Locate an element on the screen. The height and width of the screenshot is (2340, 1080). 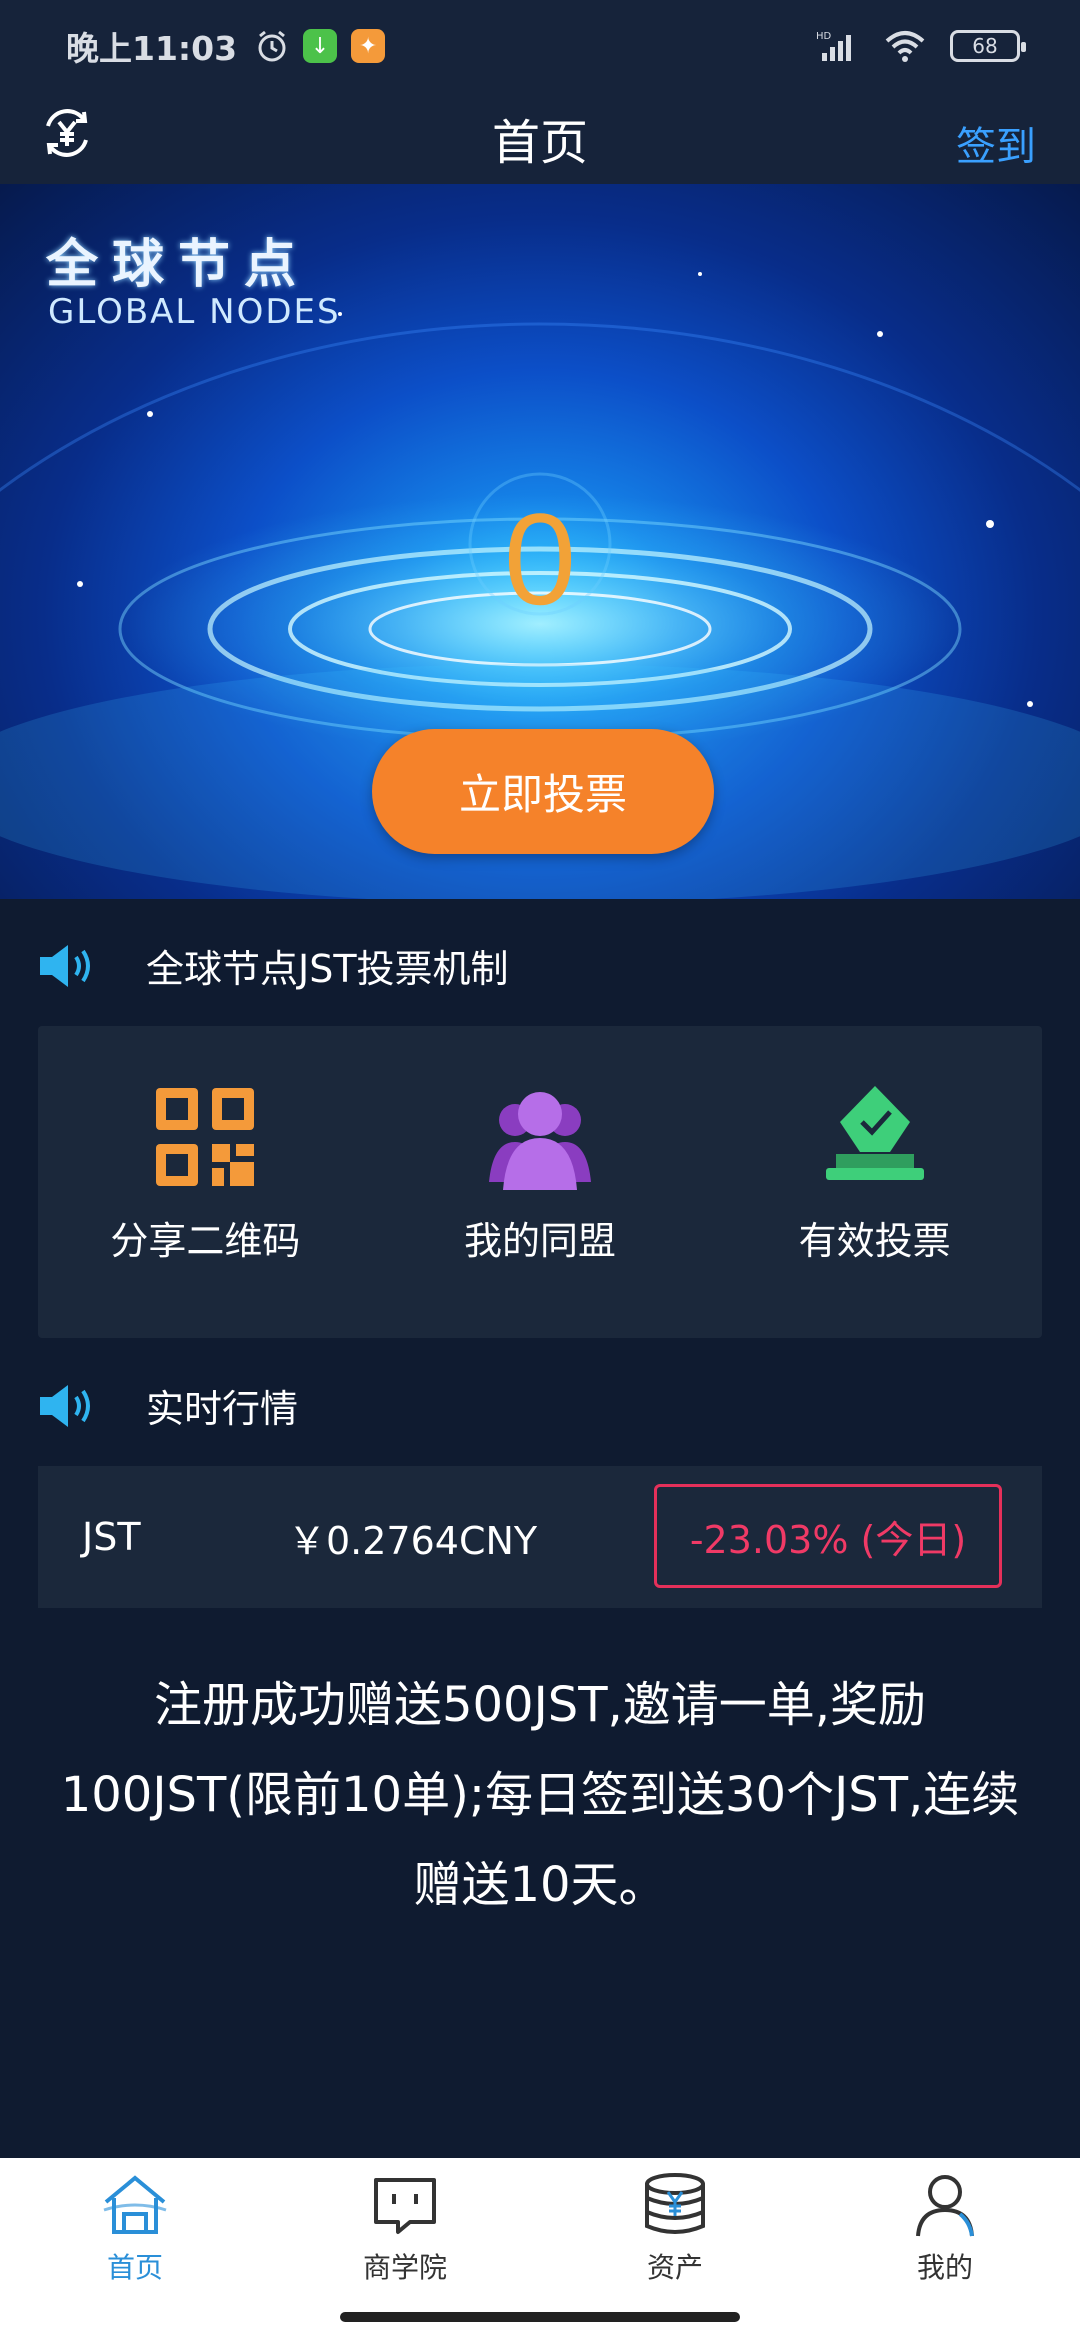
coin-price: ￥0.2764CNY is located at coordinates (413, 1540).